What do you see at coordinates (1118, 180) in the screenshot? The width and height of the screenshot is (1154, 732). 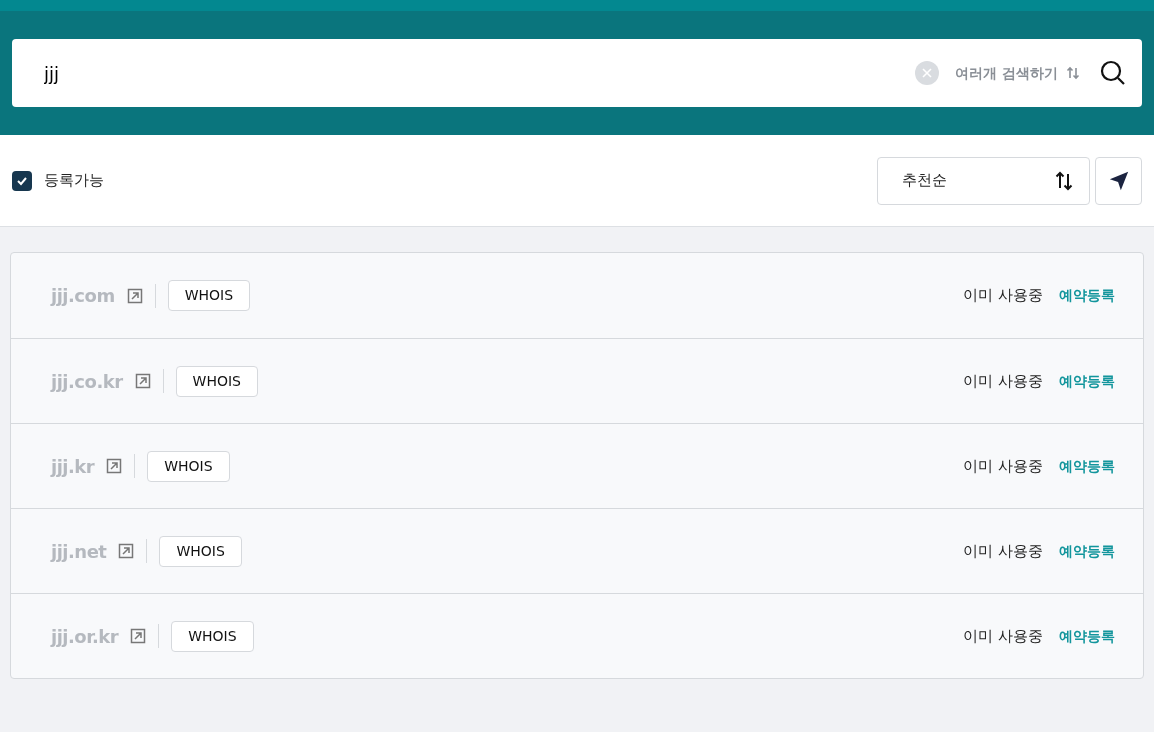 I see `send-button` at bounding box center [1118, 180].